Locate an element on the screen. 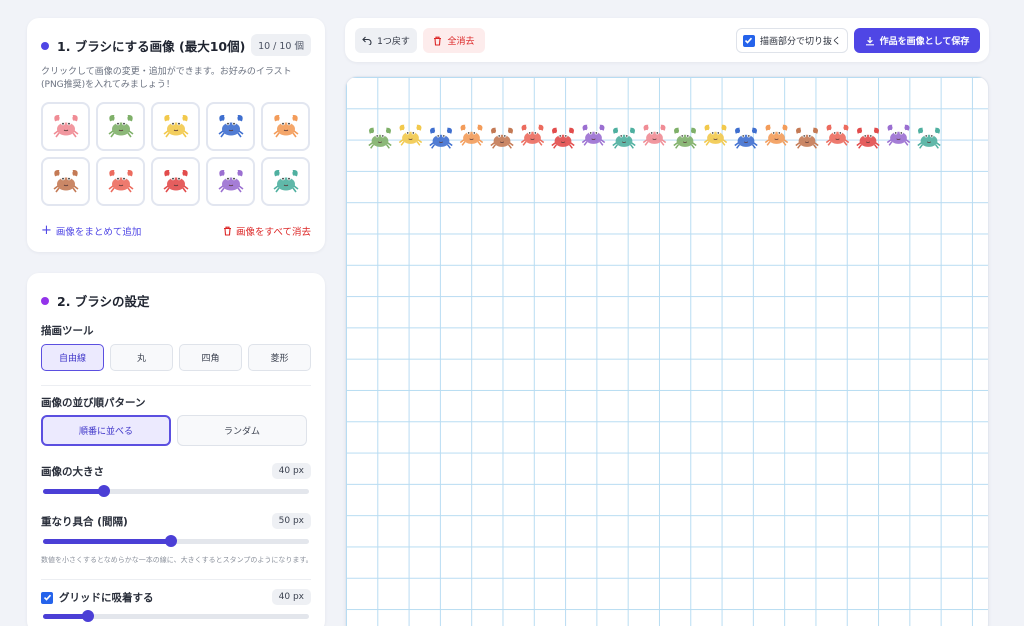 The image size is (1024, 626). order-button: 順番に並べる is located at coordinates (106, 430).